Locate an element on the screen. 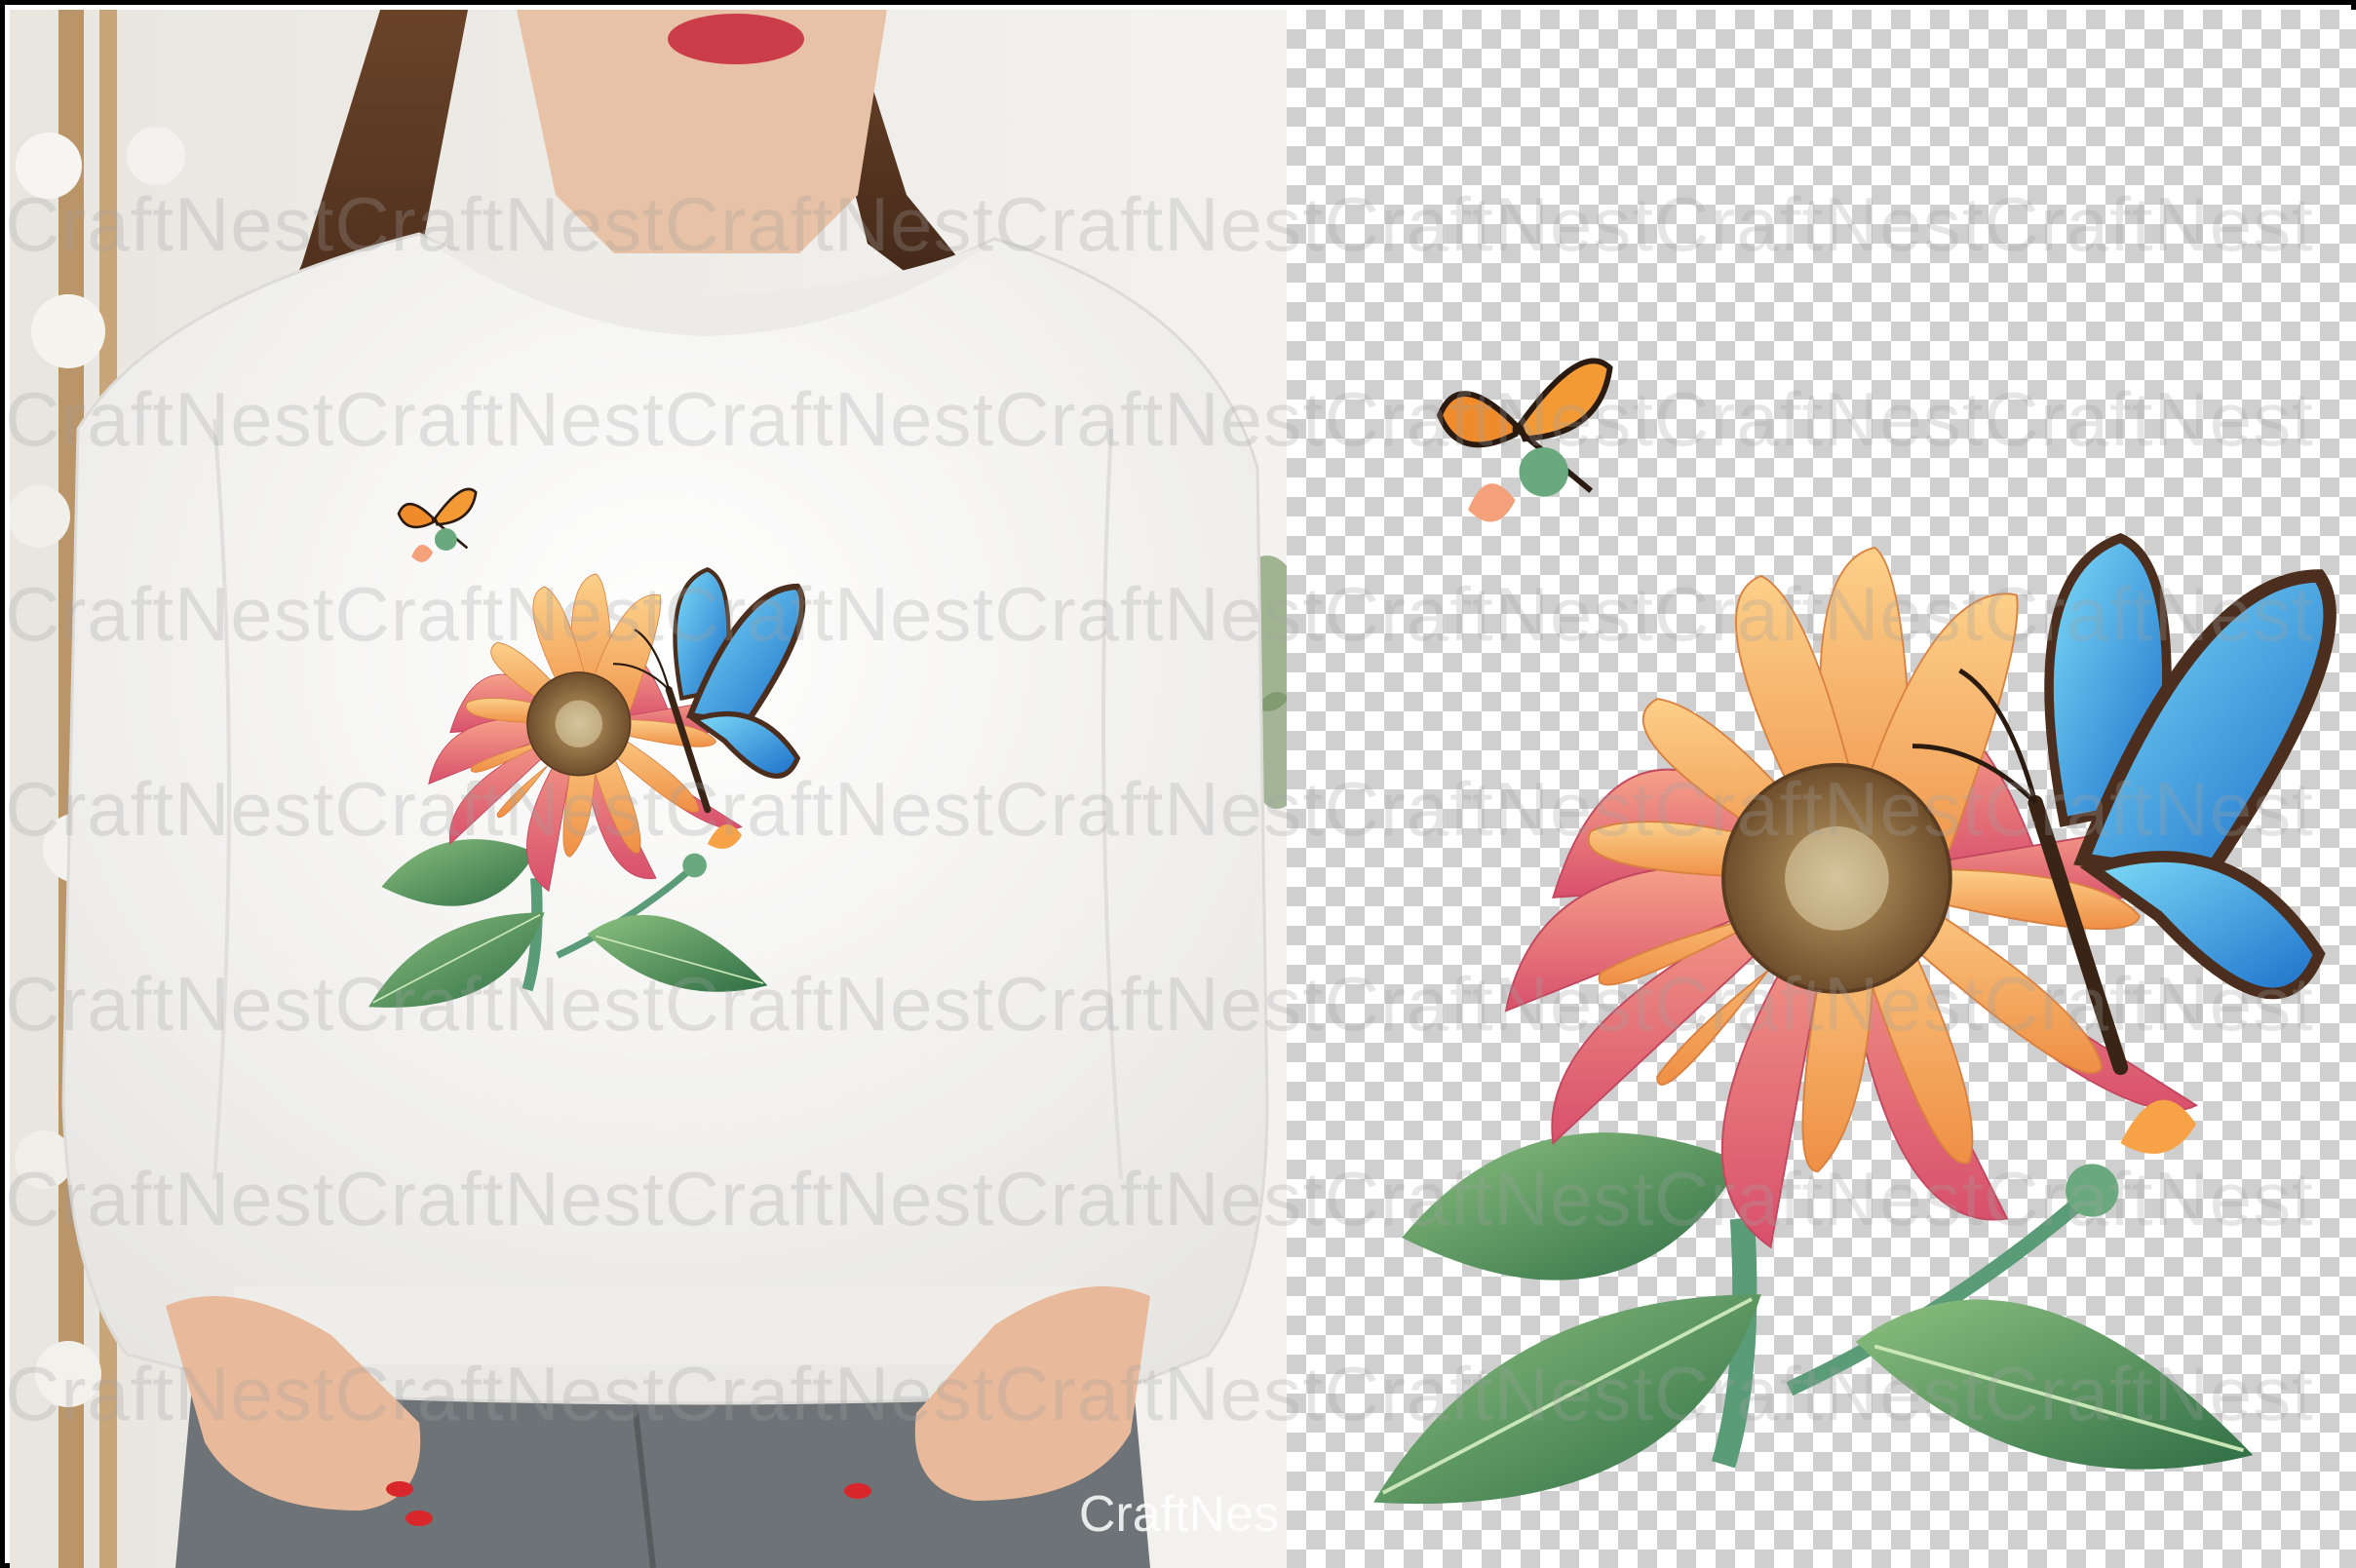 This screenshot has width=2356, height=1568. waistband is located at coordinates (663, 1325).